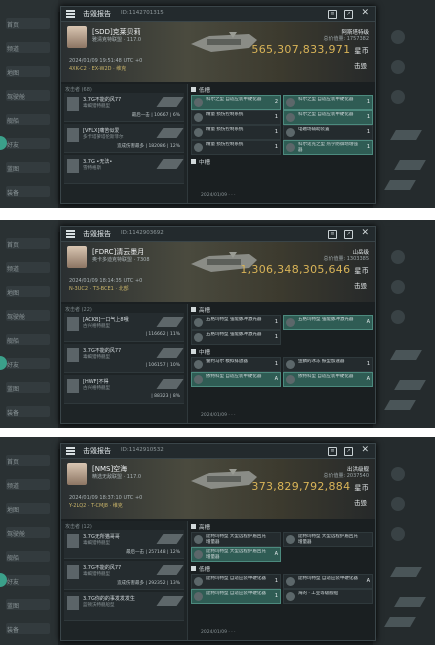 This screenshot has width=435, height=647. Describe the element at coordinates (124, 389) in the screenshot. I see `attacker-row: [HWF]不得 古兴格特舰型 | 88323 | 8%` at that location.